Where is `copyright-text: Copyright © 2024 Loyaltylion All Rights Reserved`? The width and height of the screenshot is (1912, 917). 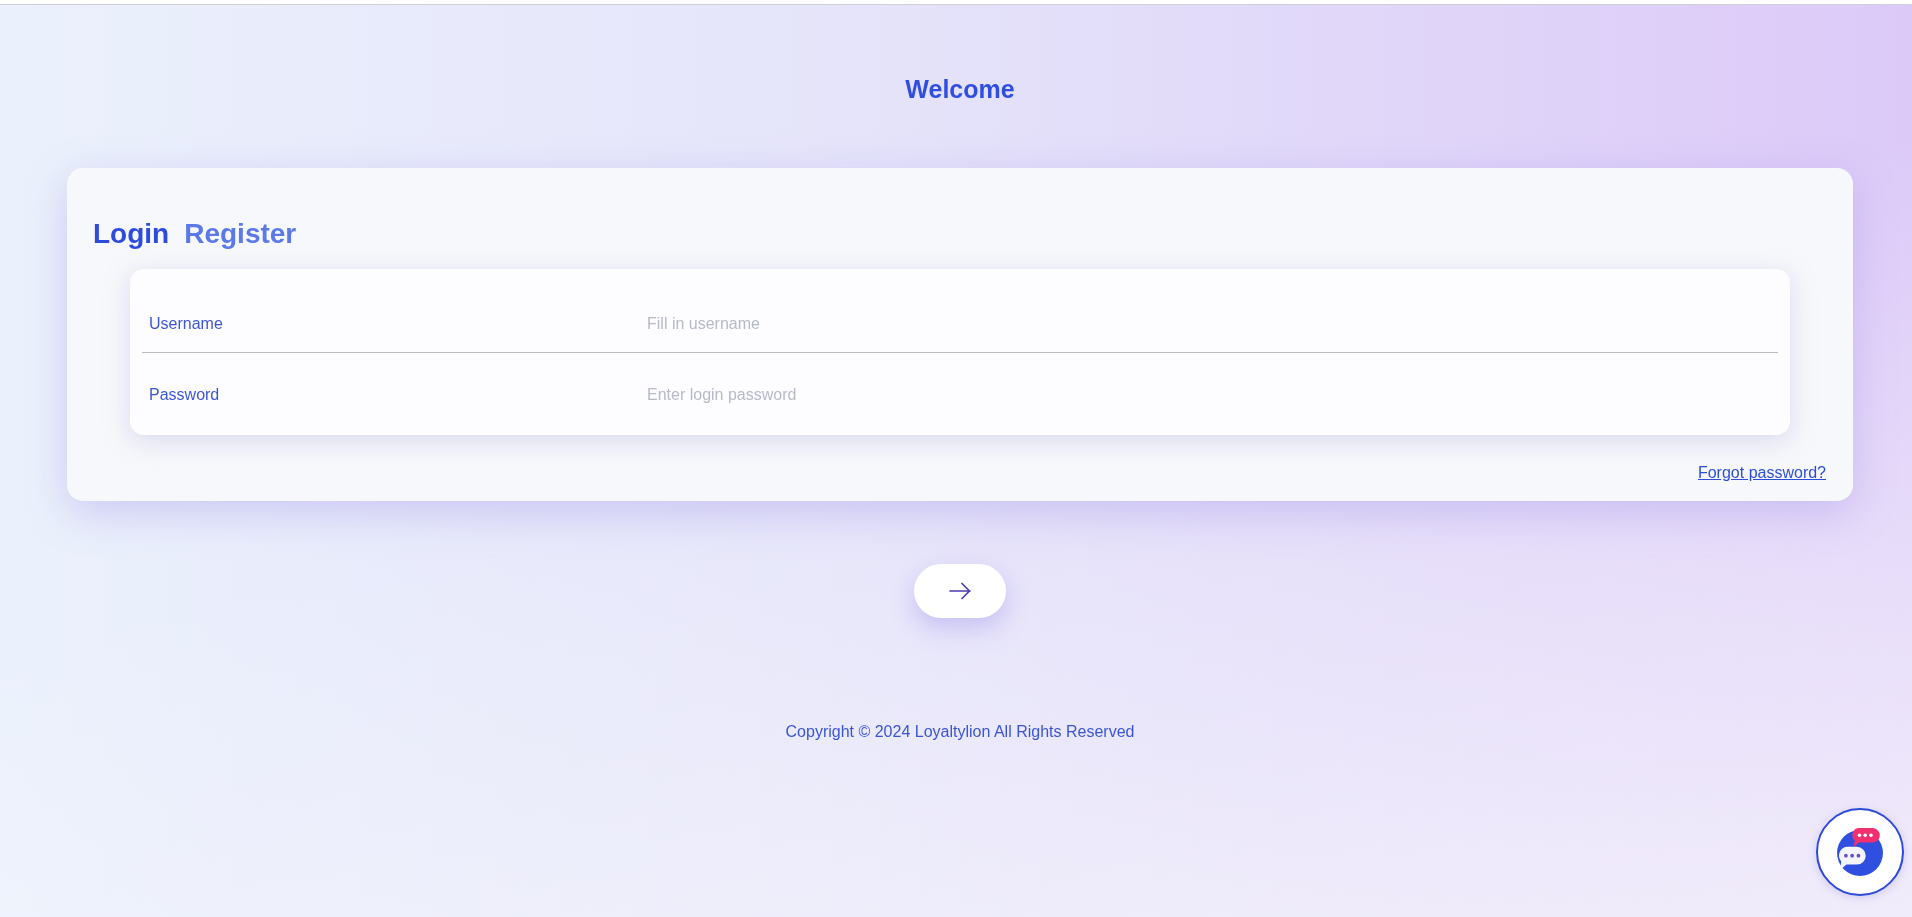
copyright-text: Copyright © 2024 Loyaltylion All Rights Reserved is located at coordinates (960, 732).